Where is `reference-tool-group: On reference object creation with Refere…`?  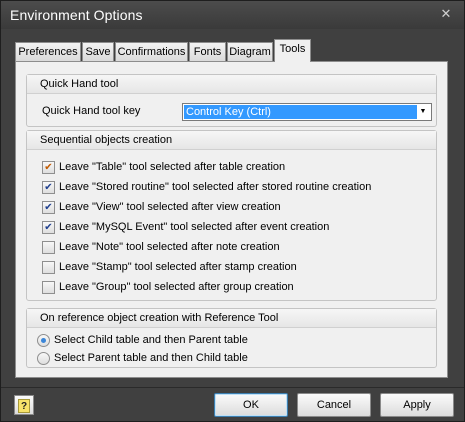
reference-tool-group: On reference object creation with Refere… is located at coordinates (231, 338).